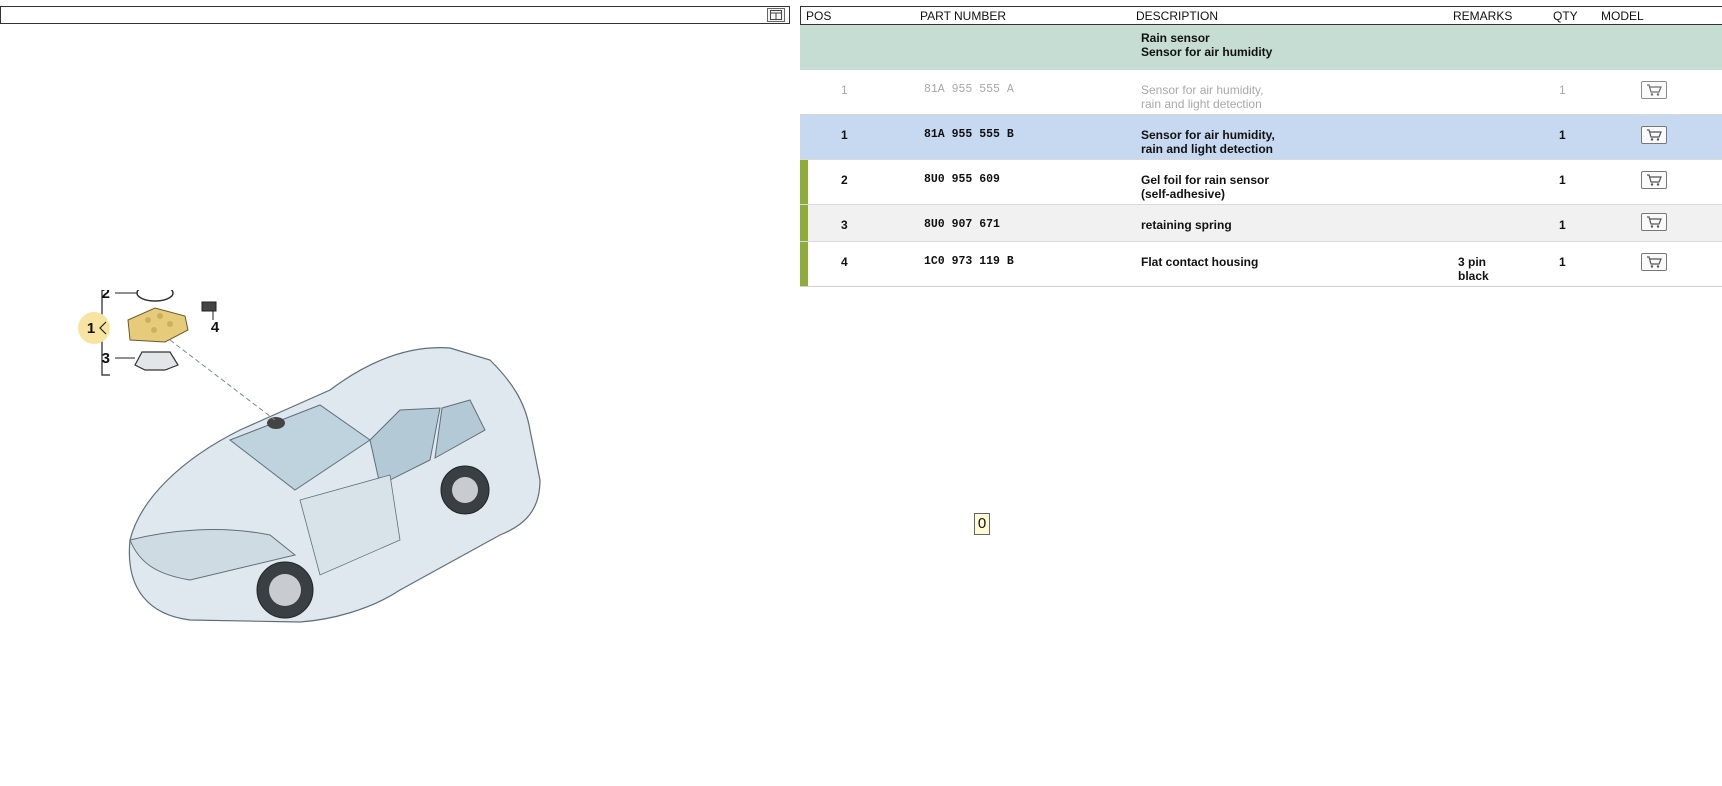 The image size is (1722, 786). I want to click on diagram-toolbar, so click(395, 15).